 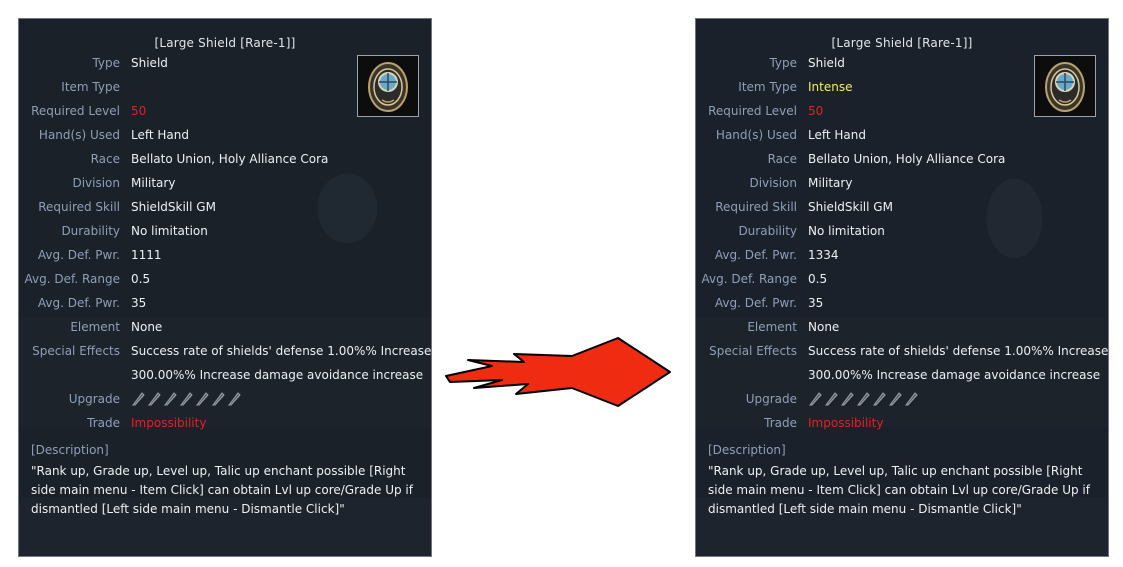 What do you see at coordinates (902, 90) in the screenshot?
I see `stat-row: Item Type Intense` at bounding box center [902, 90].